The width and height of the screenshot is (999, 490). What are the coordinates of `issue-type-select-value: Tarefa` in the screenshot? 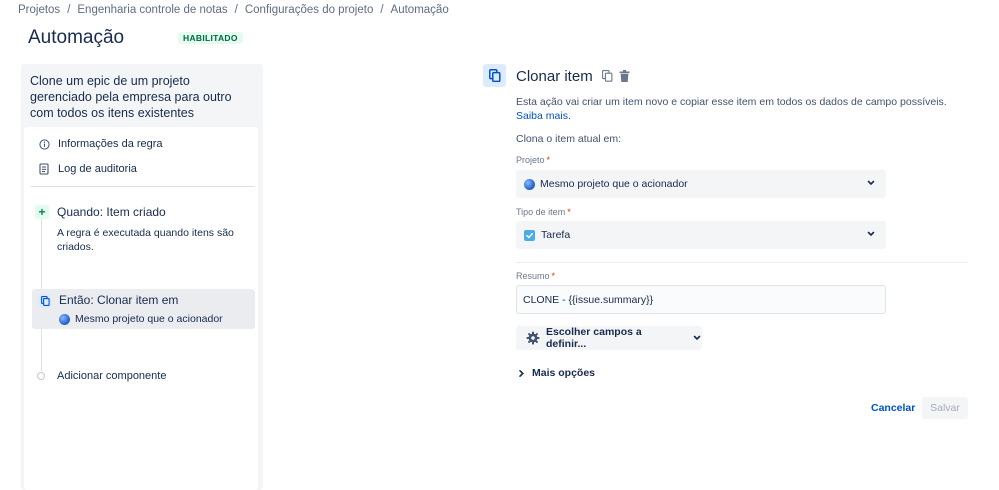 It's located at (556, 235).